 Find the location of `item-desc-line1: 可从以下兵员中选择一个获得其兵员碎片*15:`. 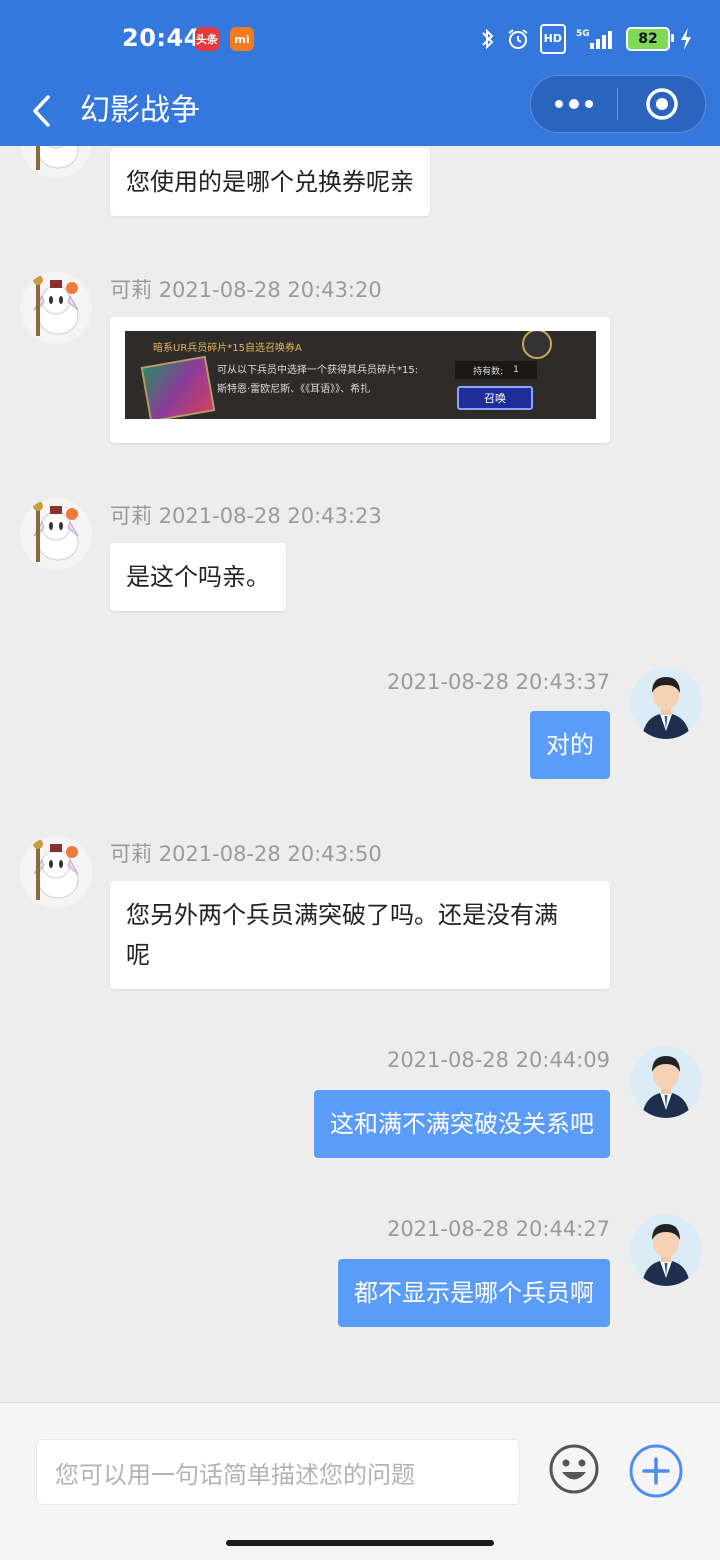

item-desc-line1: 可从以下兵员中选择一个获得其兵员碎片*15: is located at coordinates (318, 370).